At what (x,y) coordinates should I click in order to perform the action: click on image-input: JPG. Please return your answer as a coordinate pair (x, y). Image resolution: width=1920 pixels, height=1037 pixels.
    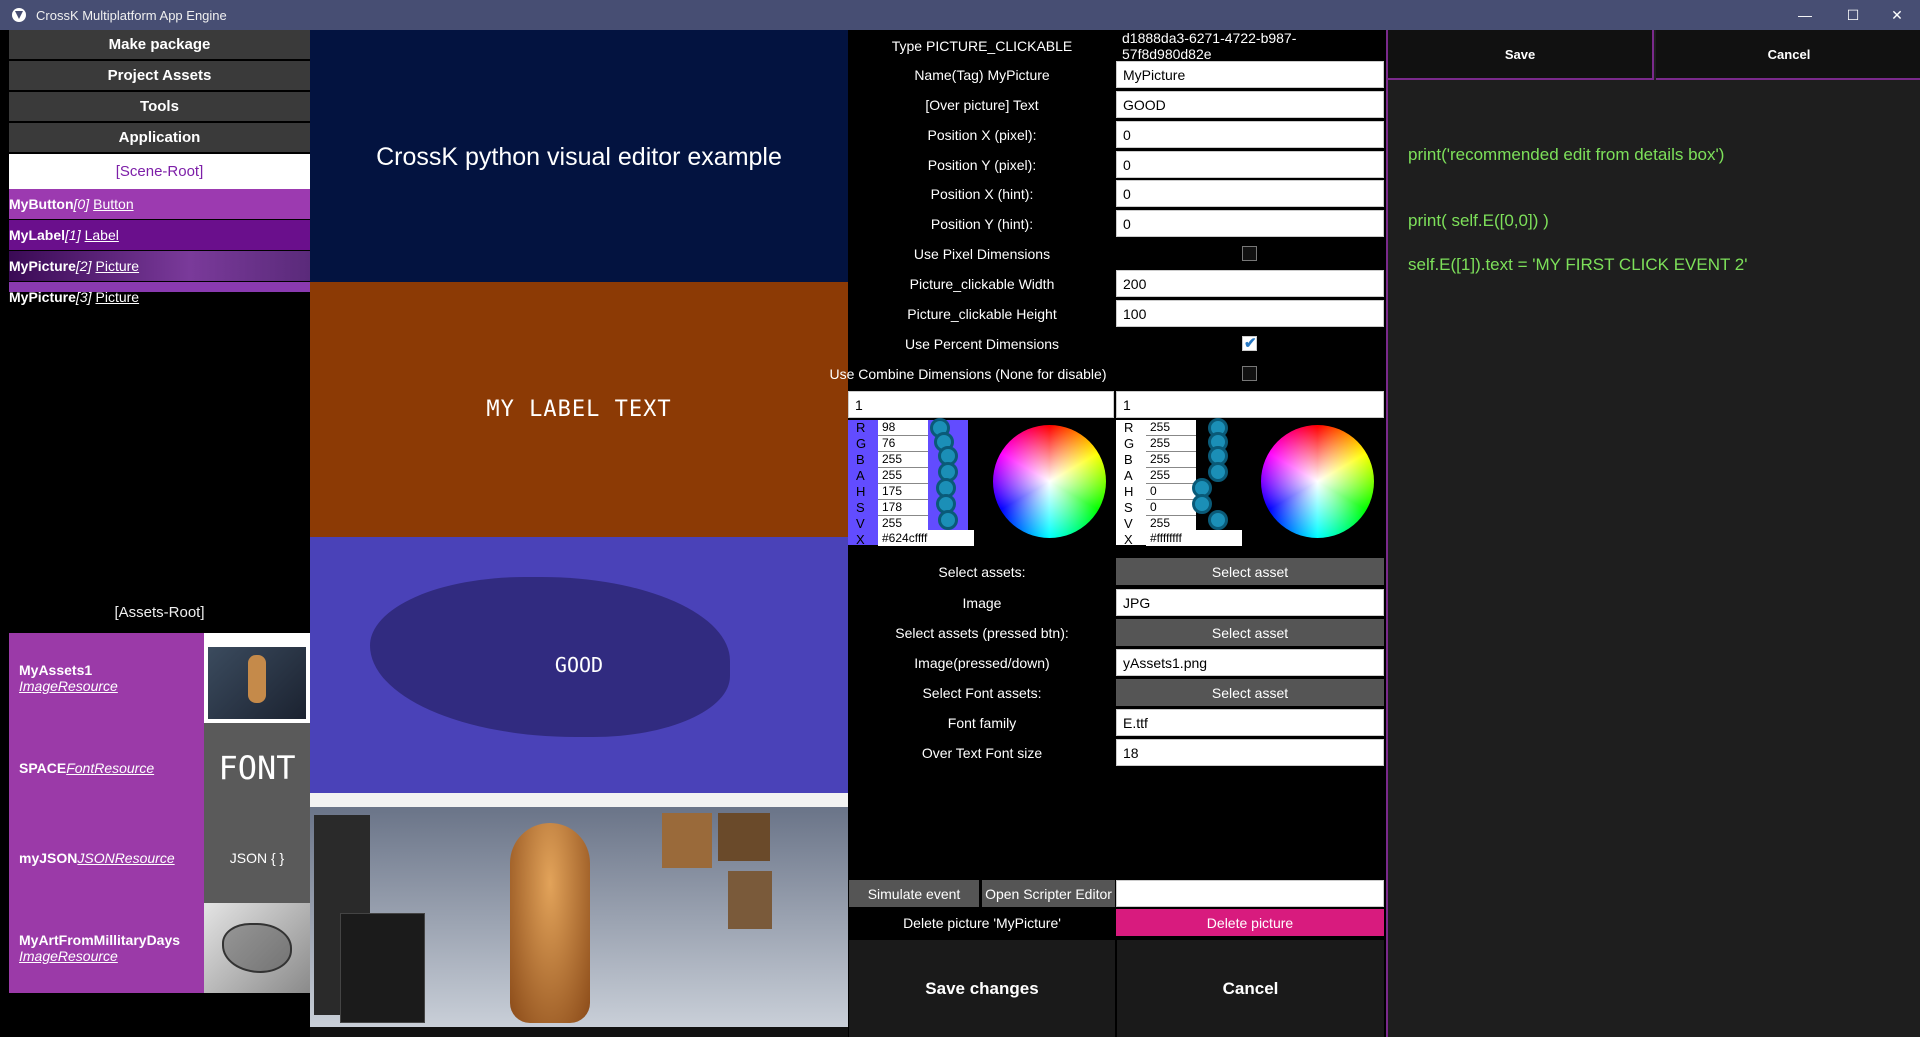
    Looking at the image, I should click on (1250, 602).